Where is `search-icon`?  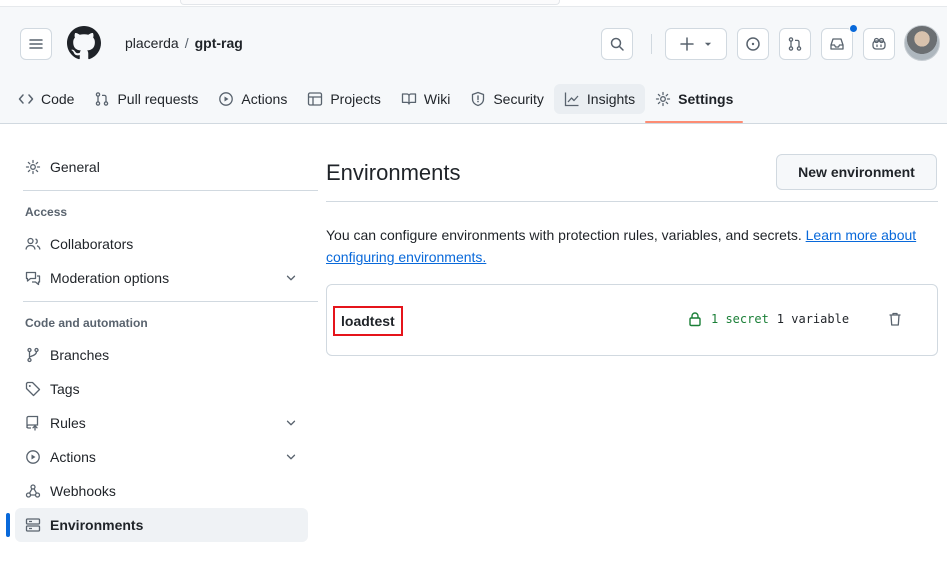 search-icon is located at coordinates (617, 44).